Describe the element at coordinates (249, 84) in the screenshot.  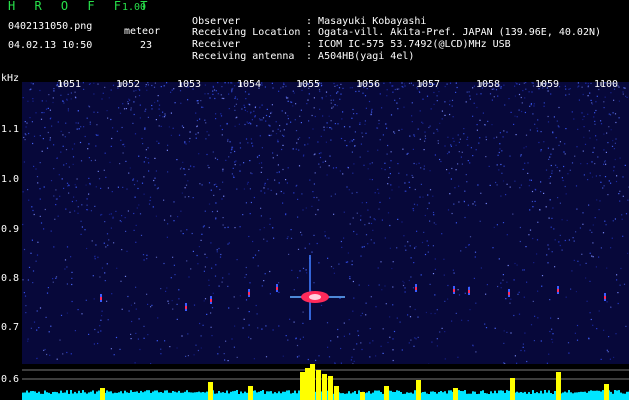
I see `x-tick-label: 1054` at that location.